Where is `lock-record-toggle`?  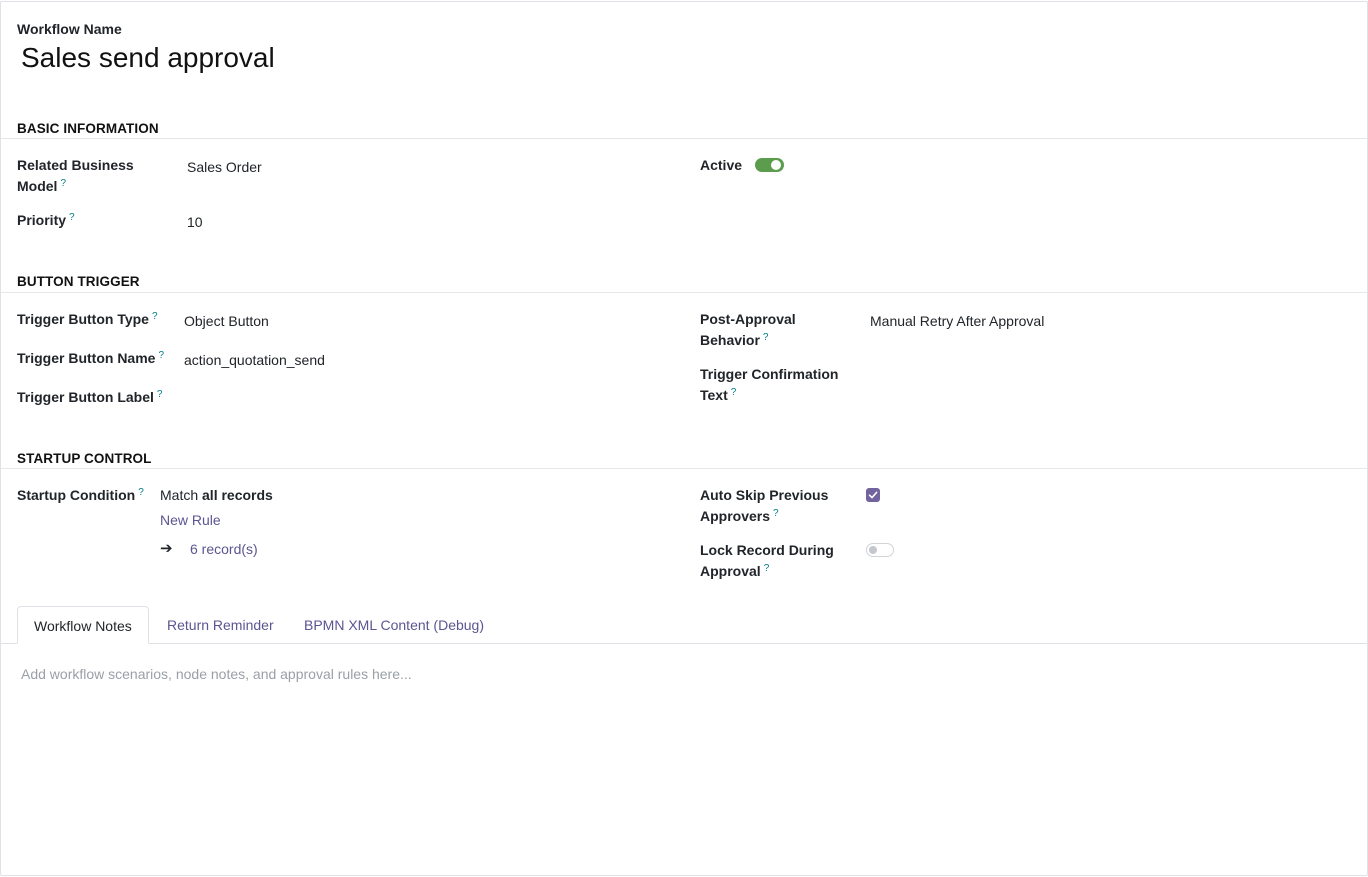
lock-record-toggle is located at coordinates (880, 550).